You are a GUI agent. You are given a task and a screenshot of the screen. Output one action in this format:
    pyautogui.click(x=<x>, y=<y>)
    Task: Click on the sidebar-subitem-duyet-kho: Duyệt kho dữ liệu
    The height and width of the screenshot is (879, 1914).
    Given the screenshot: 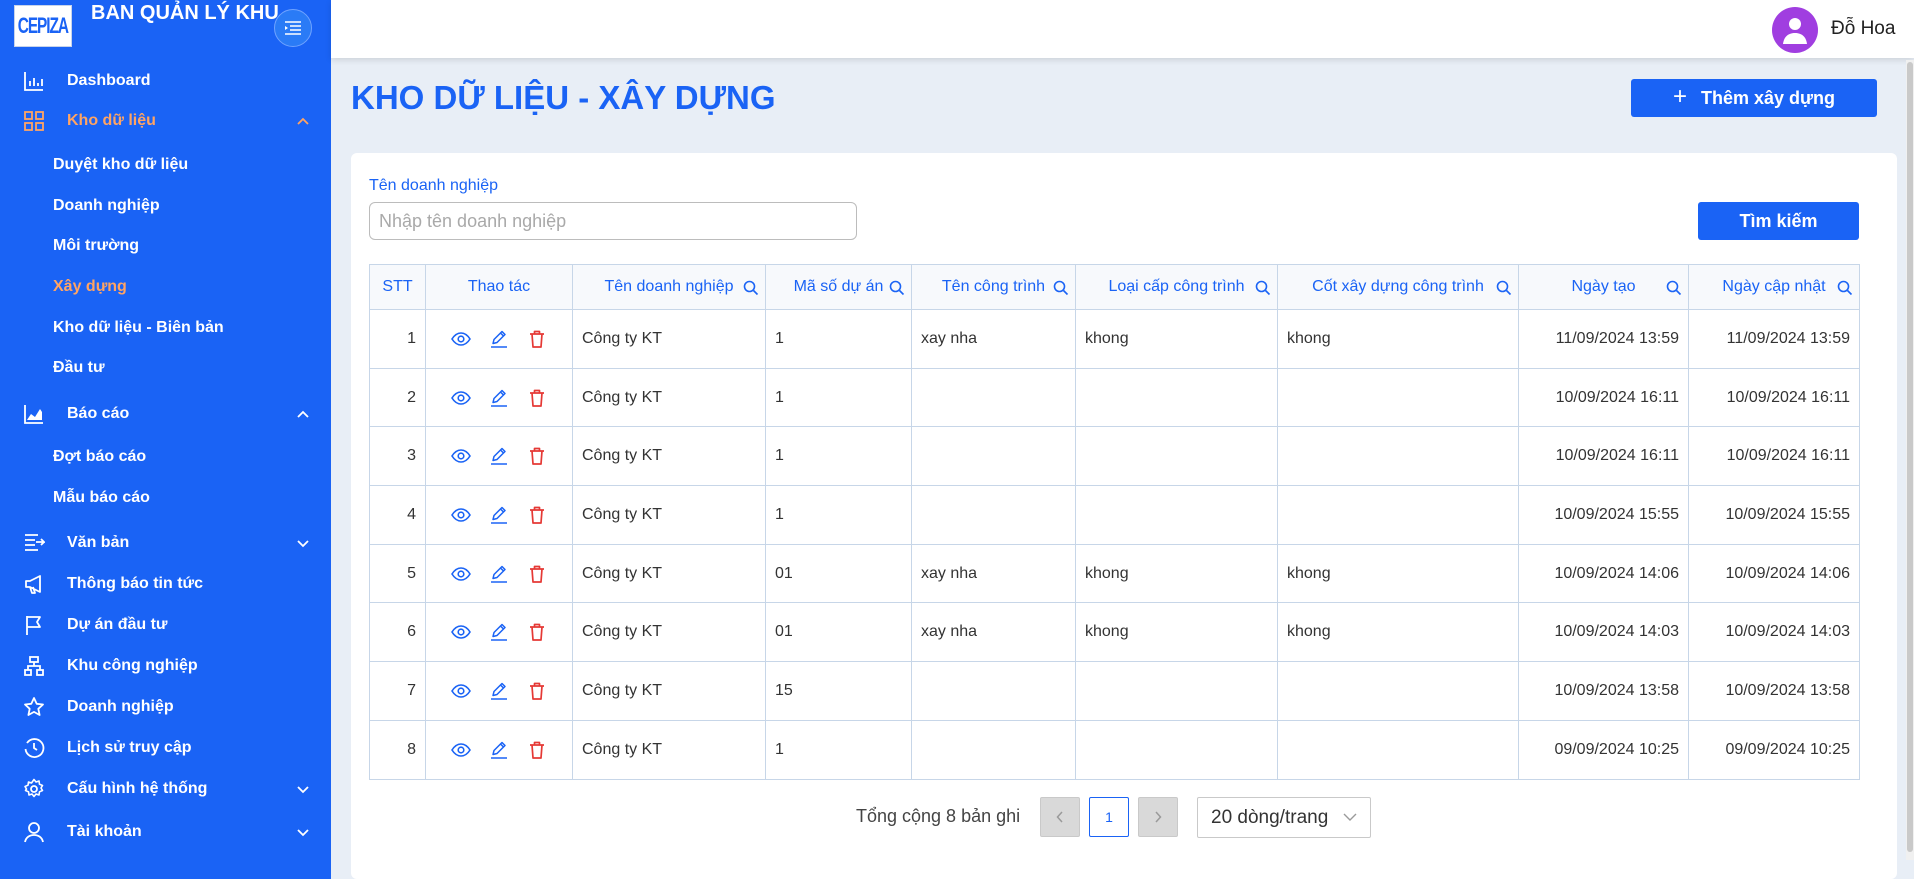 What is the action you would take?
    pyautogui.click(x=165, y=165)
    